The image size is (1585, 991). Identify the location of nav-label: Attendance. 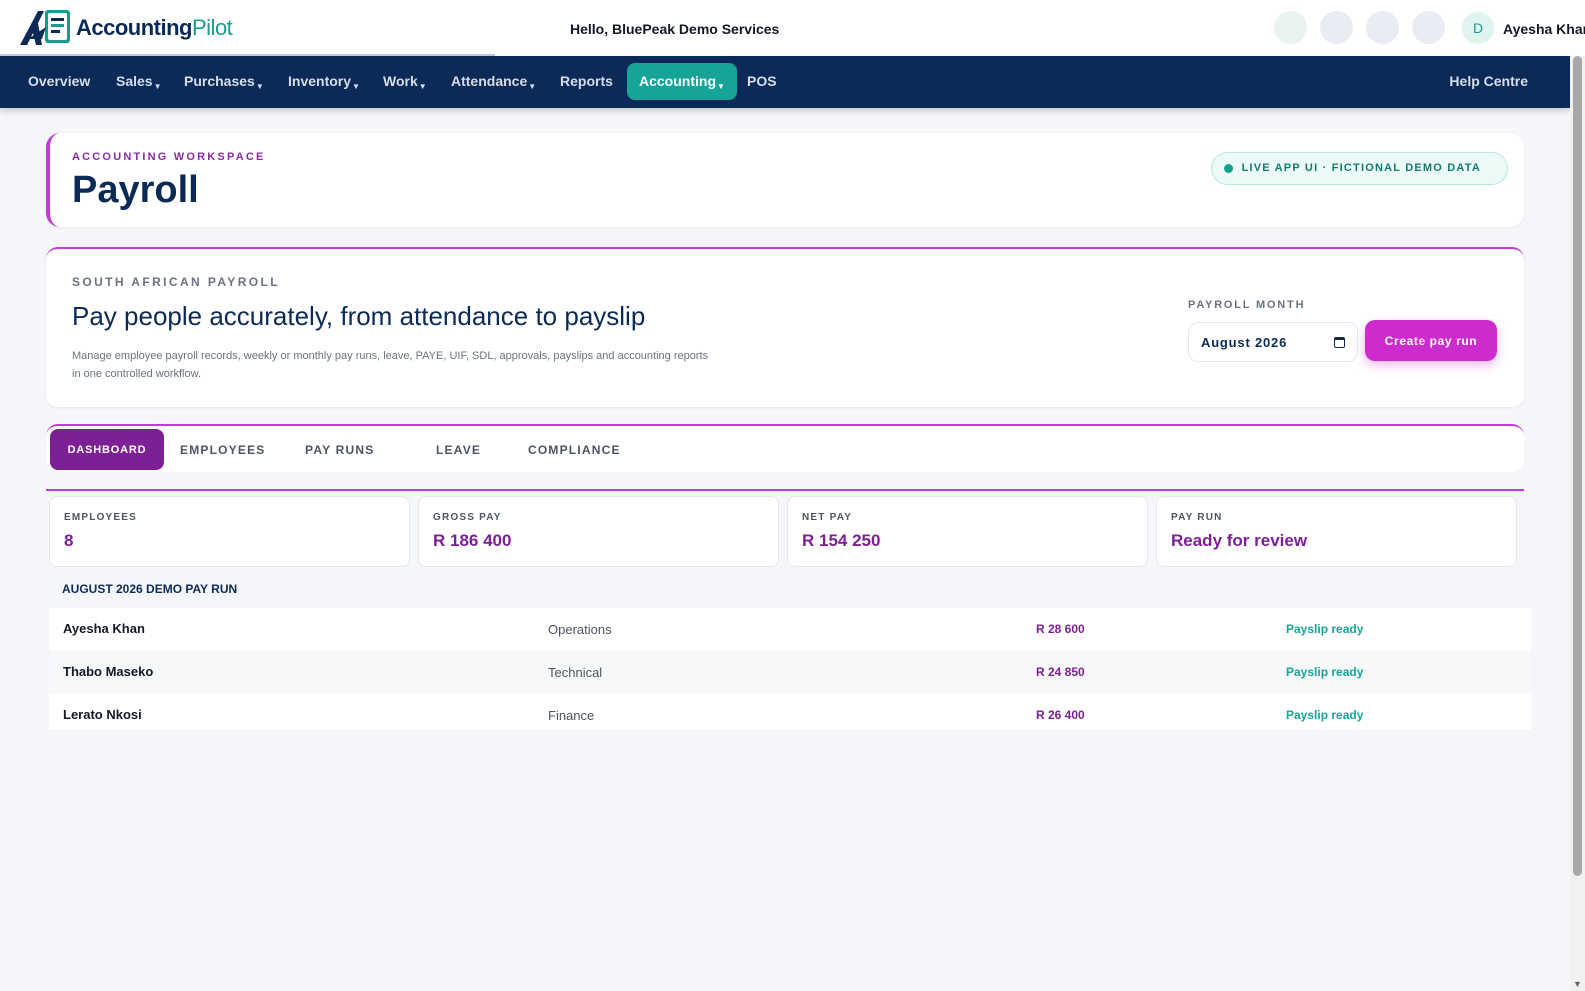
(489, 81).